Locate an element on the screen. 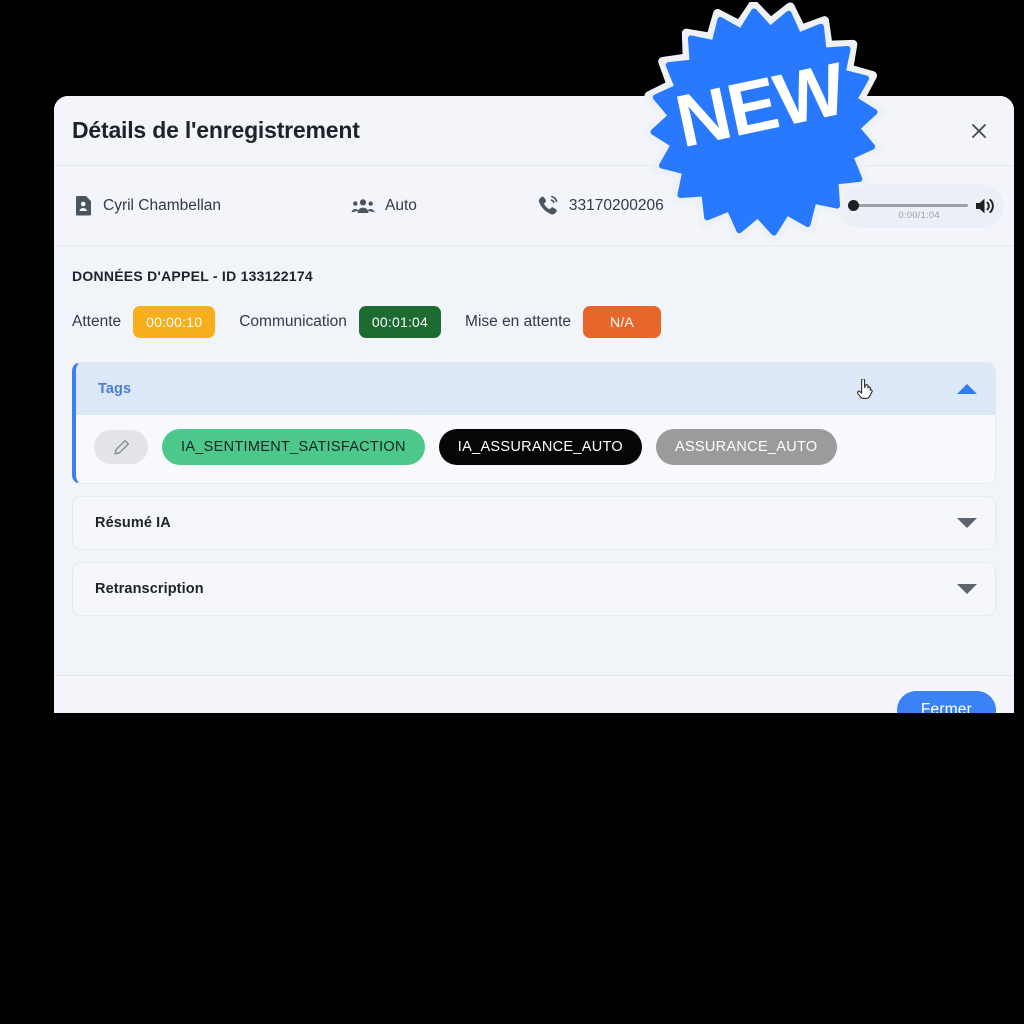  accordion-ai-summary: Résumé IA is located at coordinates (534, 523).